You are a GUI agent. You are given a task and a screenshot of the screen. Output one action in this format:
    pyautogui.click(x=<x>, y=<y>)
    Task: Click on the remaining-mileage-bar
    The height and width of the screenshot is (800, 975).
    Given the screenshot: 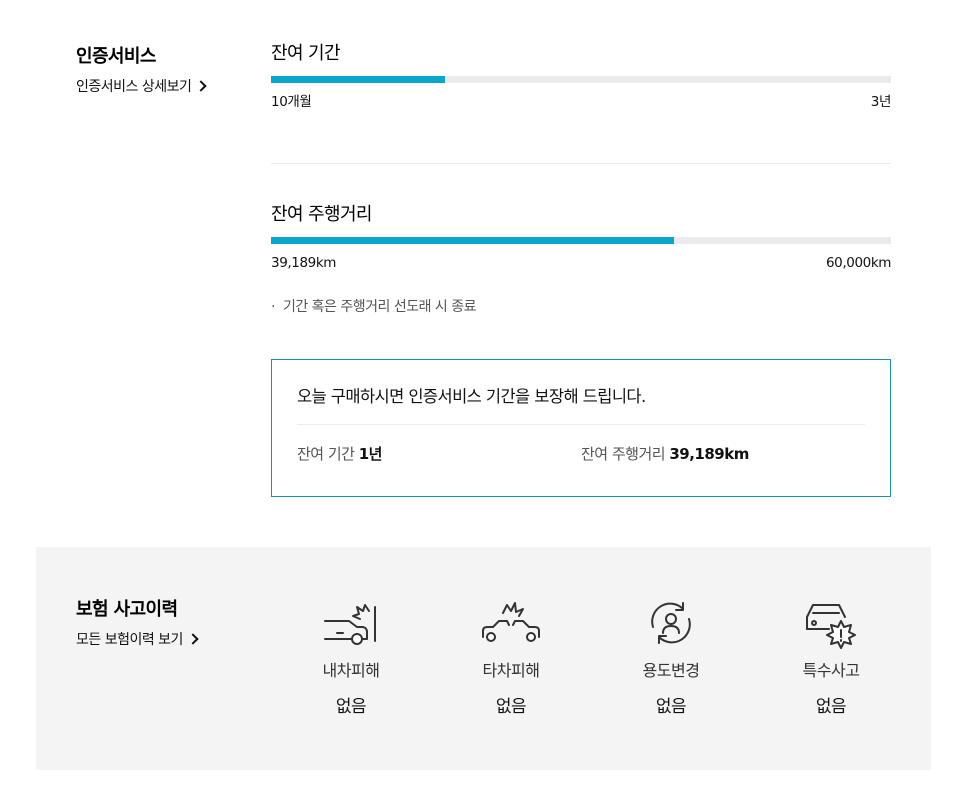 What is the action you would take?
    pyautogui.click(x=581, y=240)
    